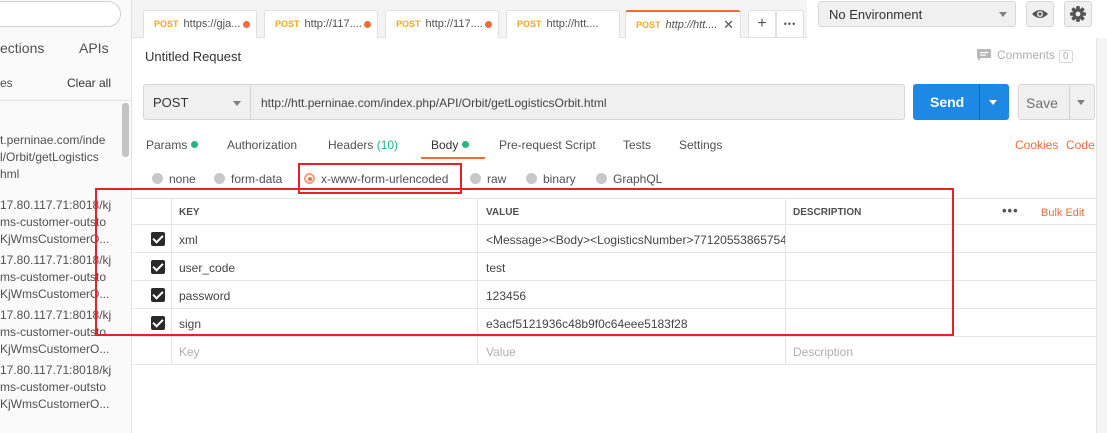  Describe the element at coordinates (637, 145) in the screenshot. I see `tab-tests: Tests` at that location.